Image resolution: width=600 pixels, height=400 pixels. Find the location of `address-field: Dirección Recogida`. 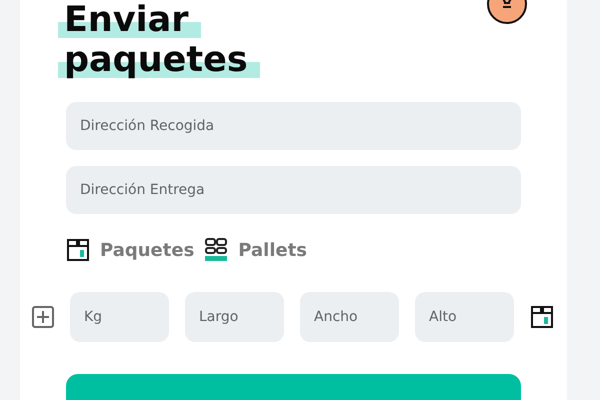

address-field: Dirección Recogida is located at coordinates (293, 126).